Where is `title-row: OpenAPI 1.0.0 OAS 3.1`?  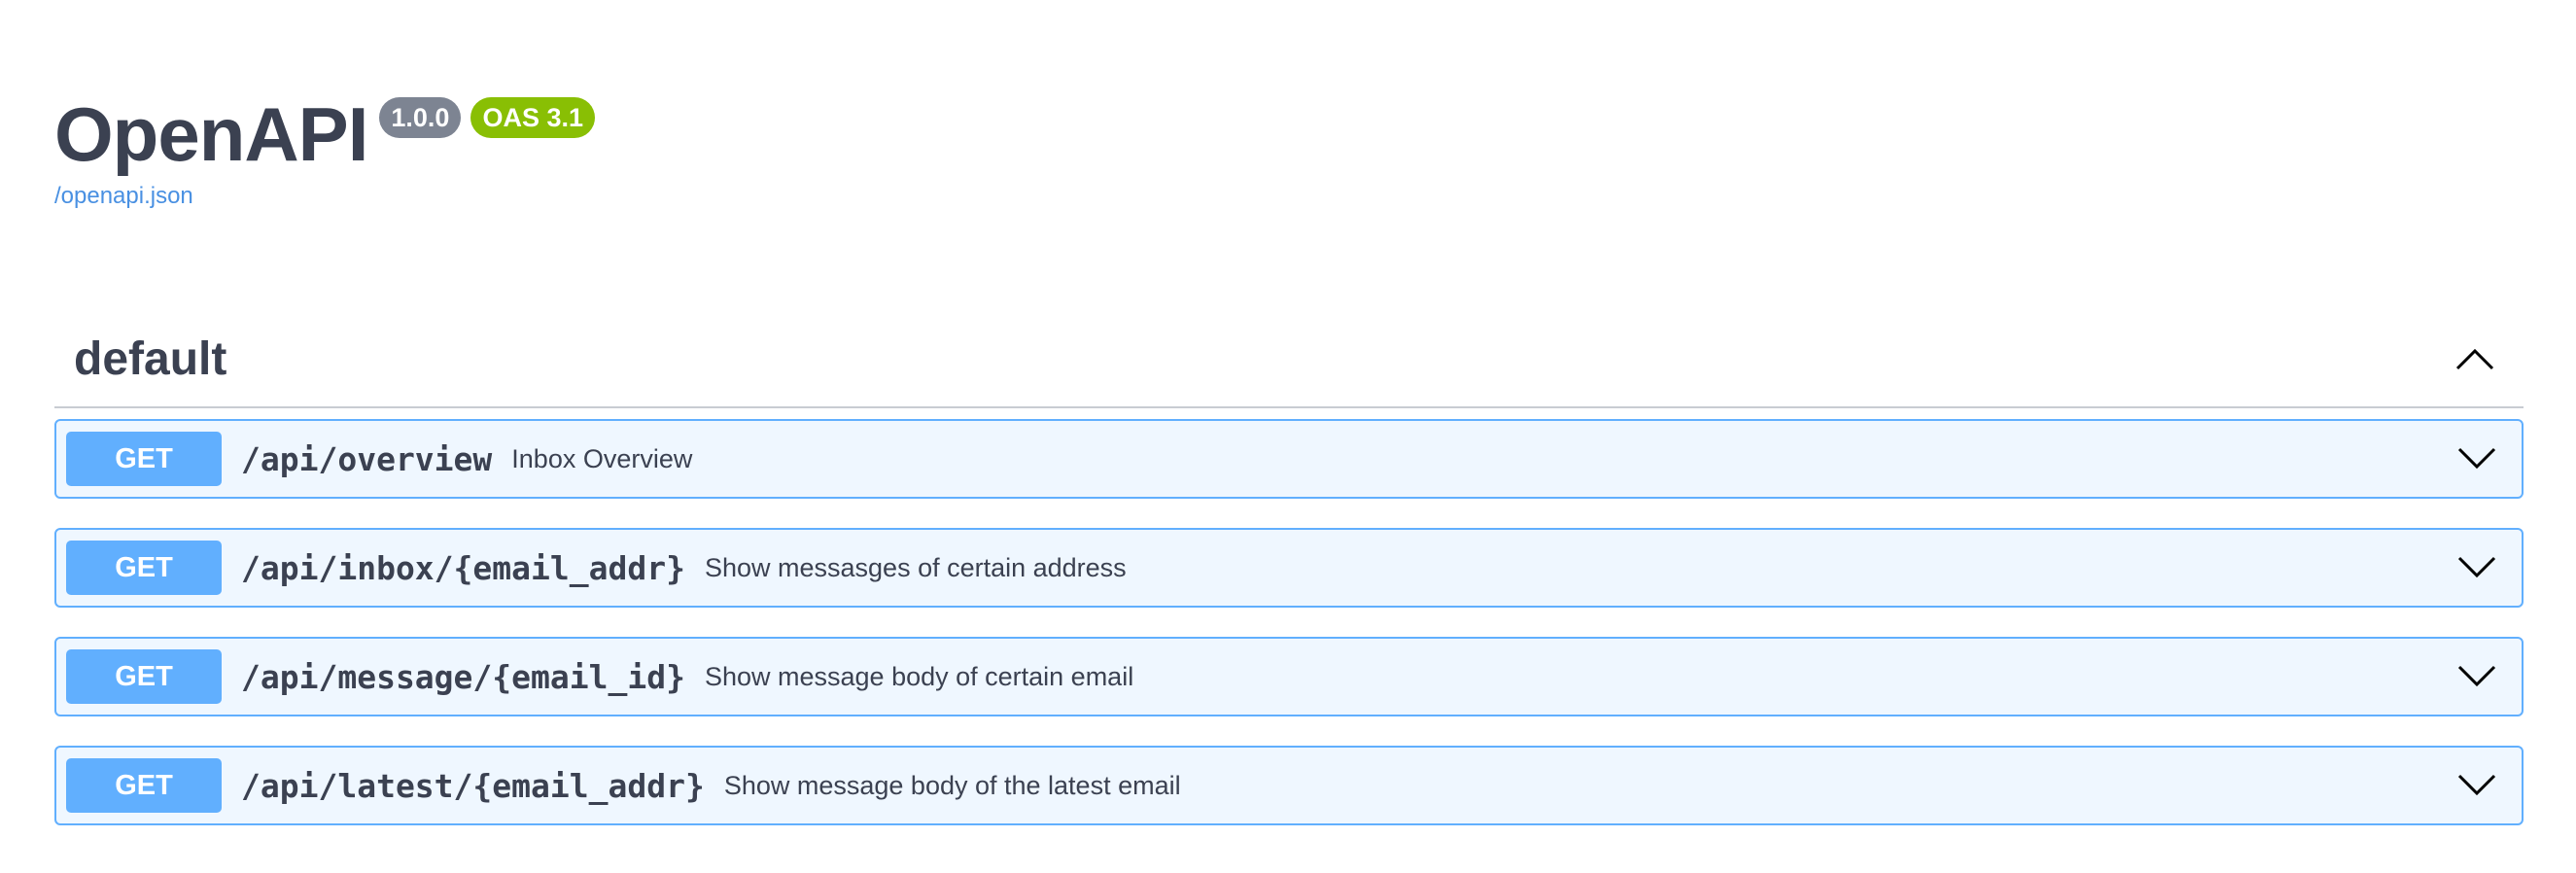 title-row: OpenAPI 1.0.0 OAS 3.1 is located at coordinates (324, 134).